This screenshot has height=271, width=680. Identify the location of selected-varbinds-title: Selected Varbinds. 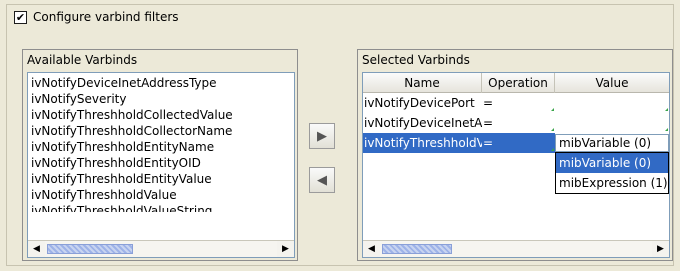
(416, 60).